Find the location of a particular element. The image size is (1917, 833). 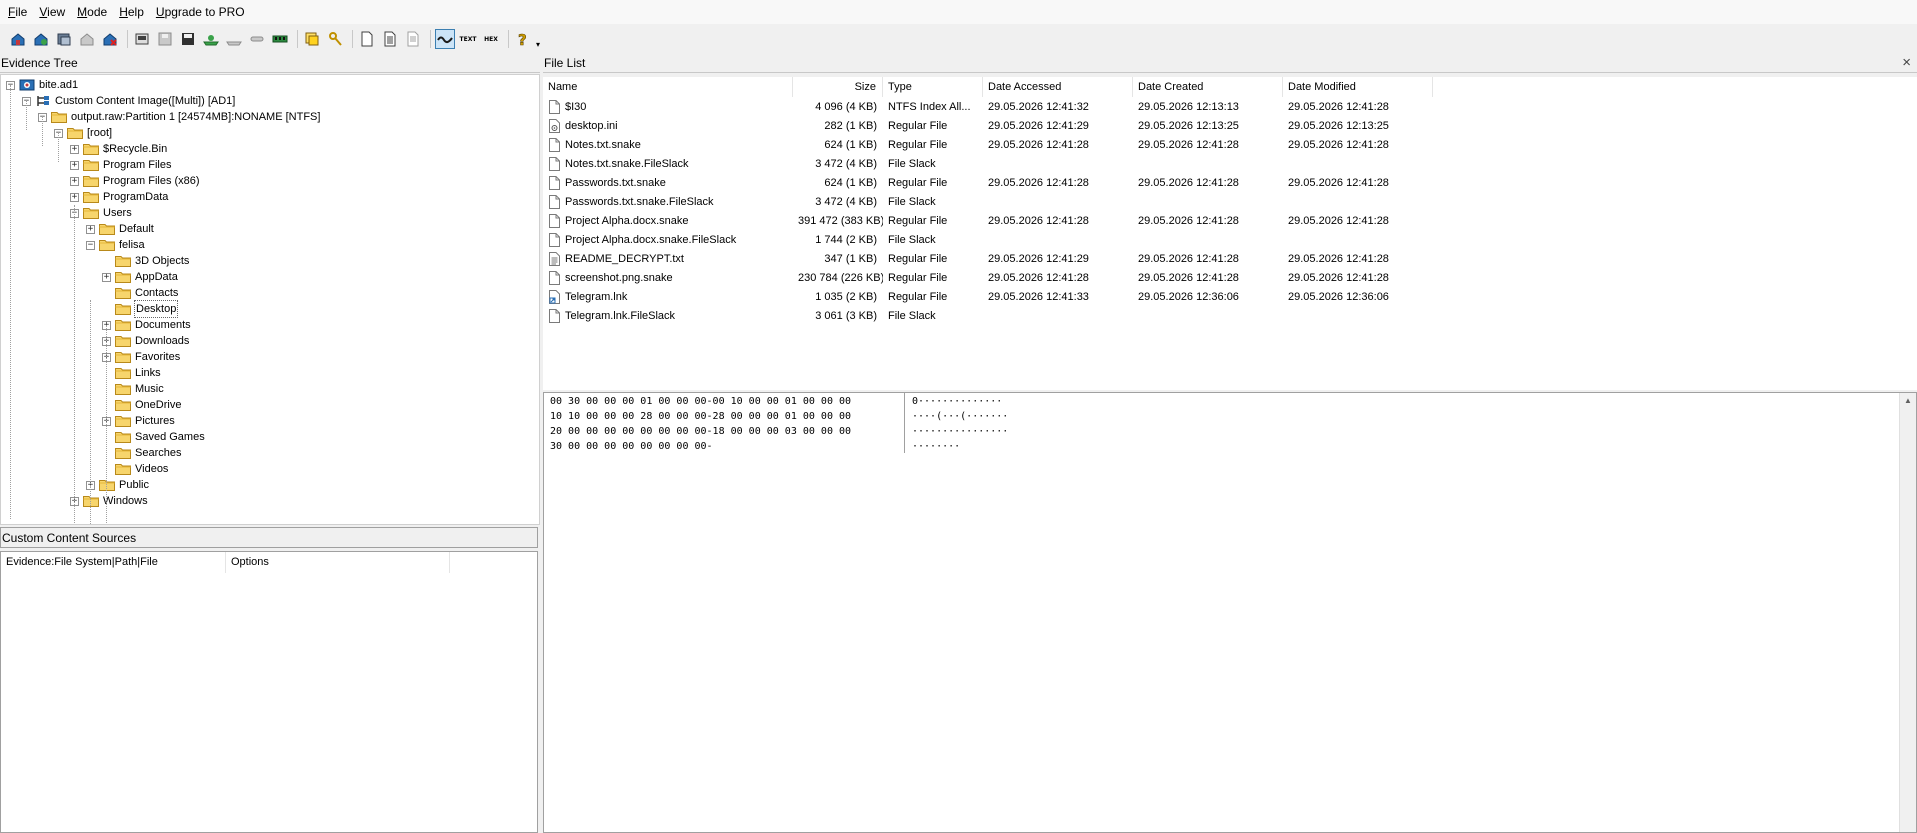

column-header-date-modified: Date Modified is located at coordinates (1358, 87).